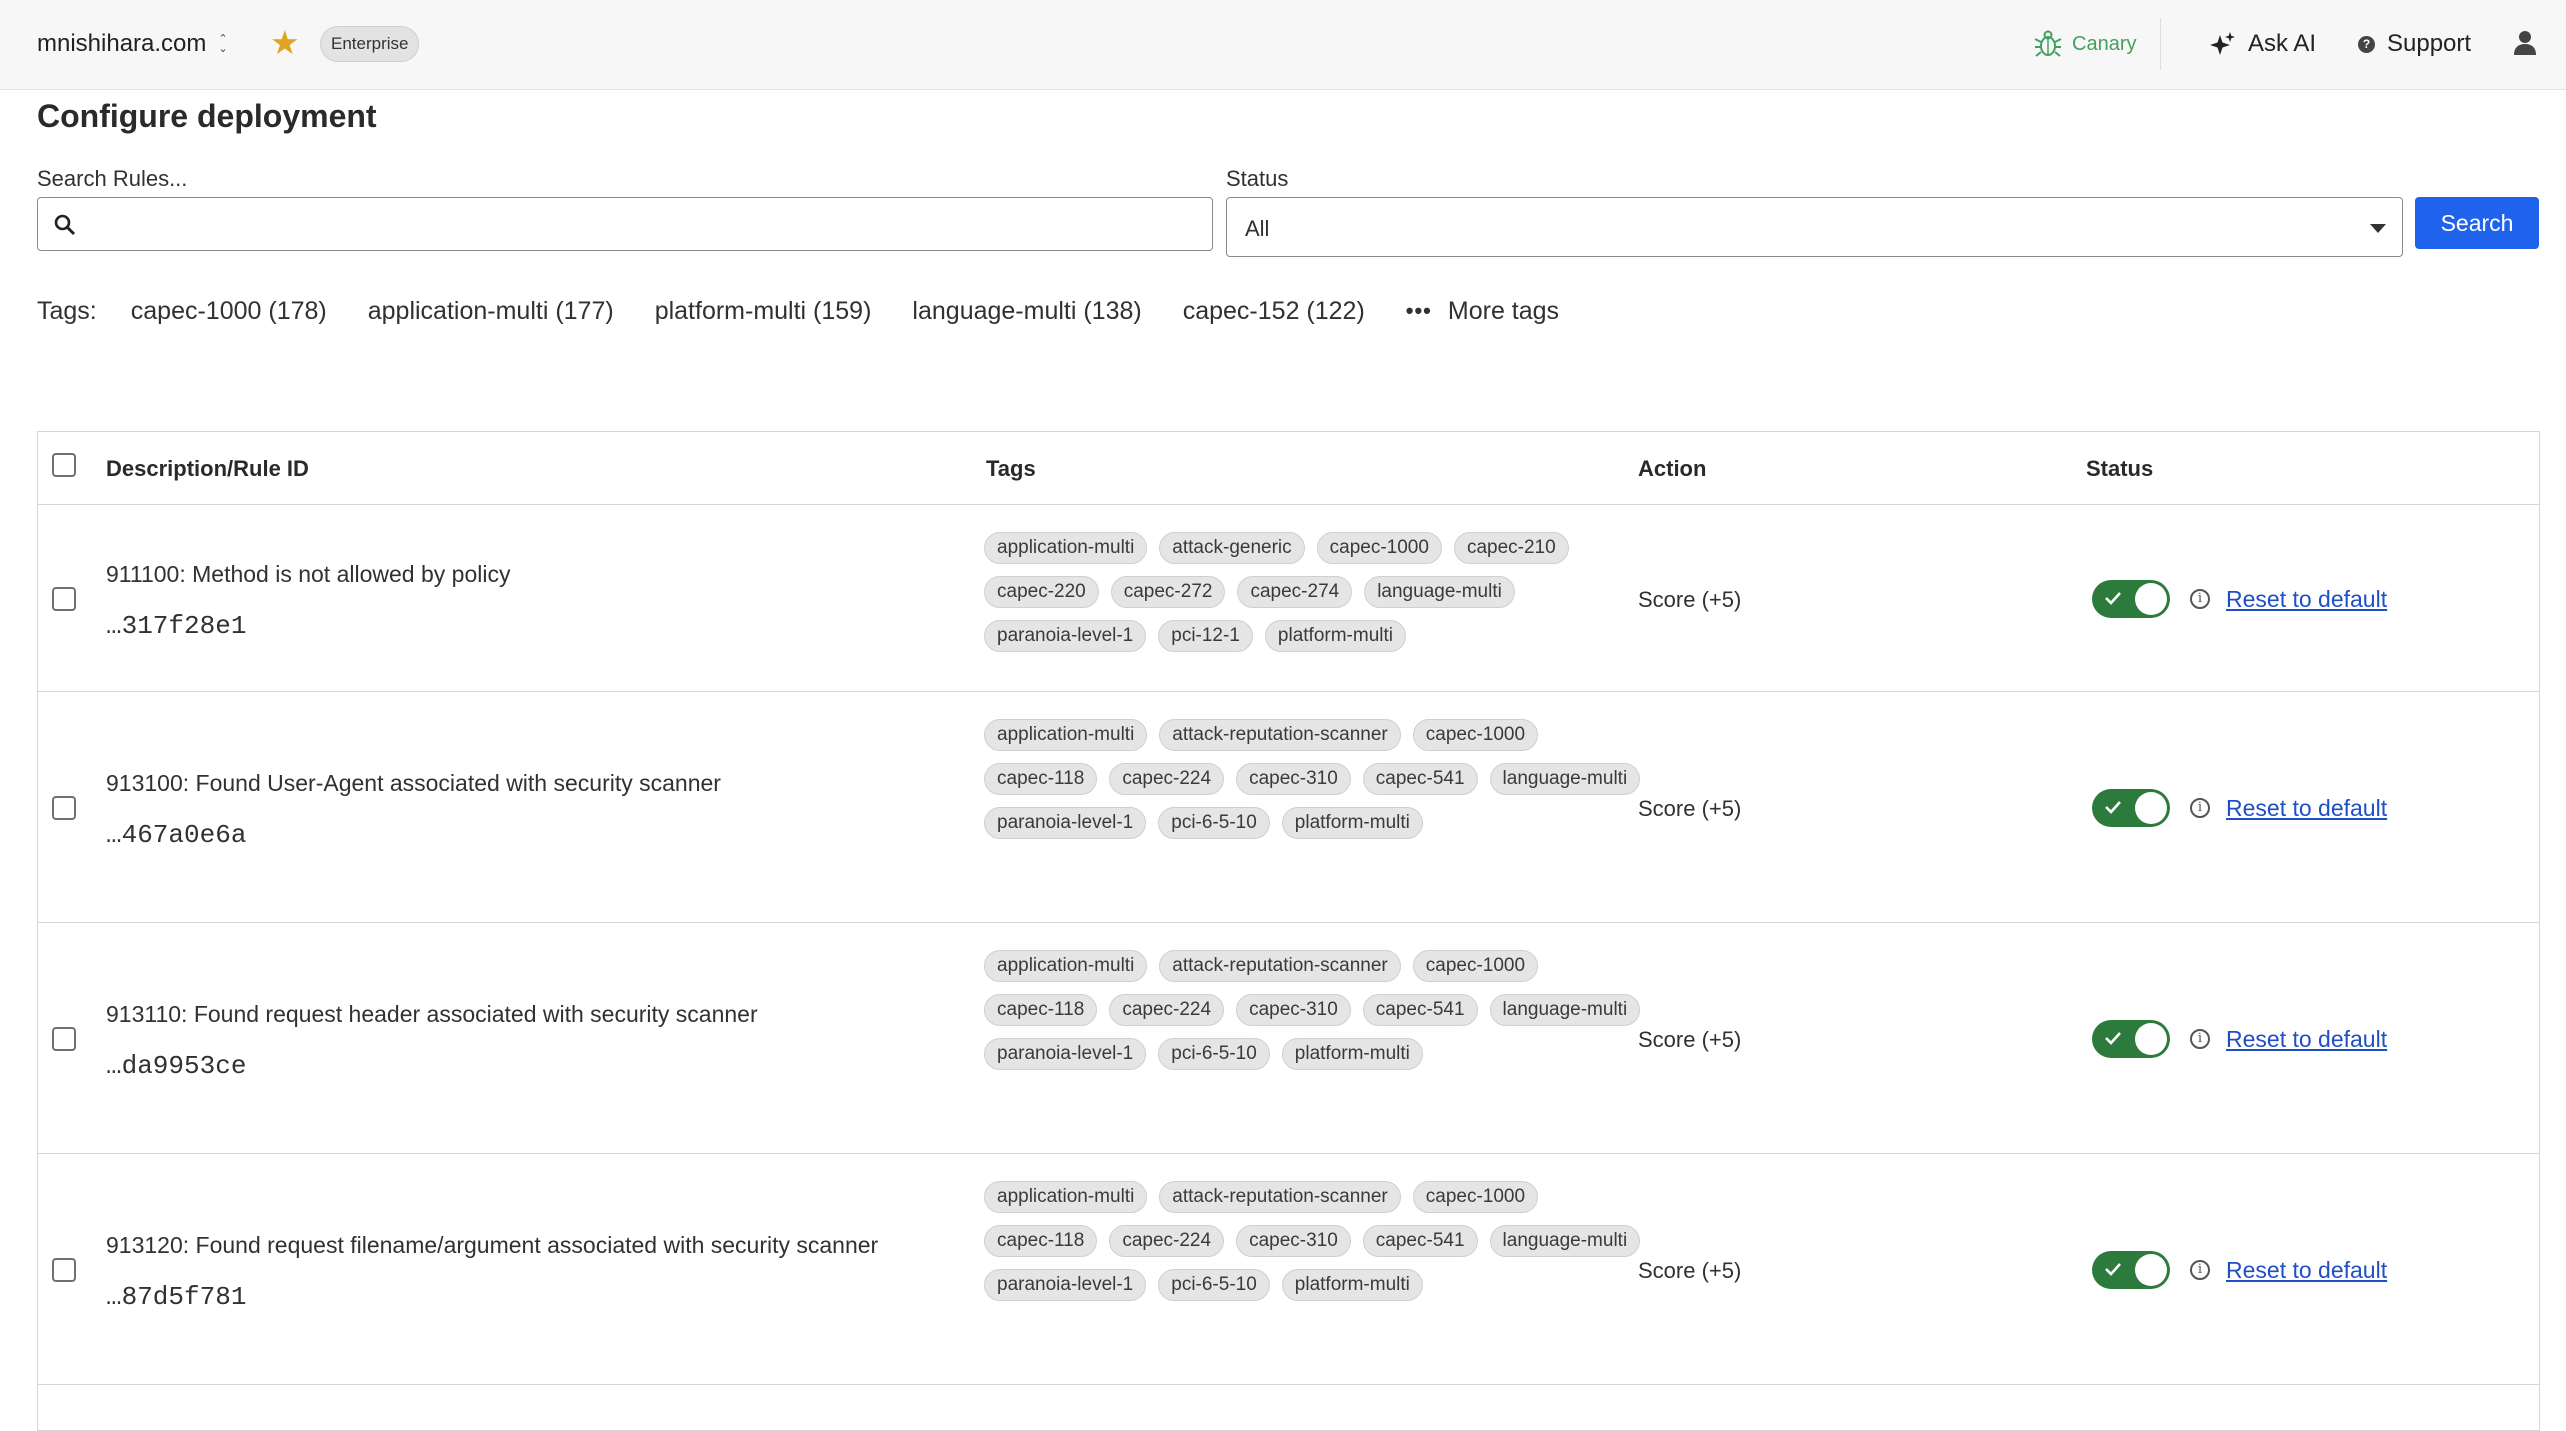 The width and height of the screenshot is (2566, 1431). What do you see at coordinates (2525, 43) in the screenshot?
I see `user-icon` at bounding box center [2525, 43].